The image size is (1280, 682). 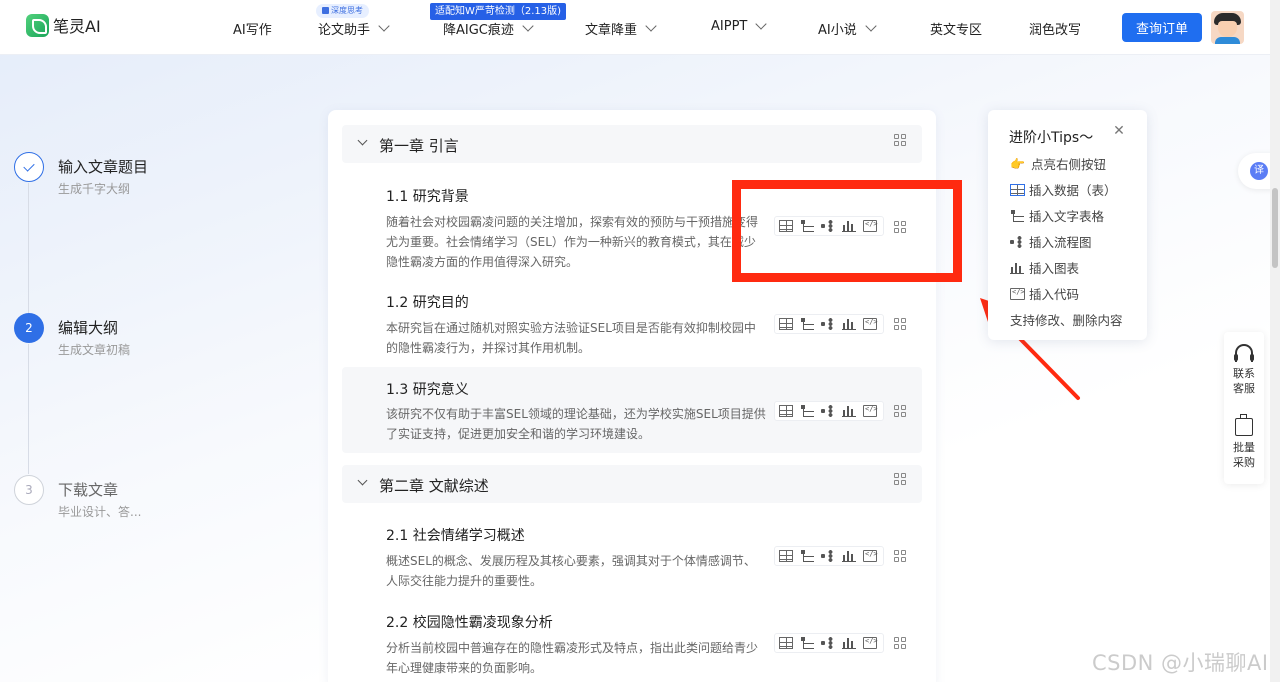 What do you see at coordinates (1051, 138) in the screenshot?
I see `tips-title: 进阶小Tips～` at bounding box center [1051, 138].